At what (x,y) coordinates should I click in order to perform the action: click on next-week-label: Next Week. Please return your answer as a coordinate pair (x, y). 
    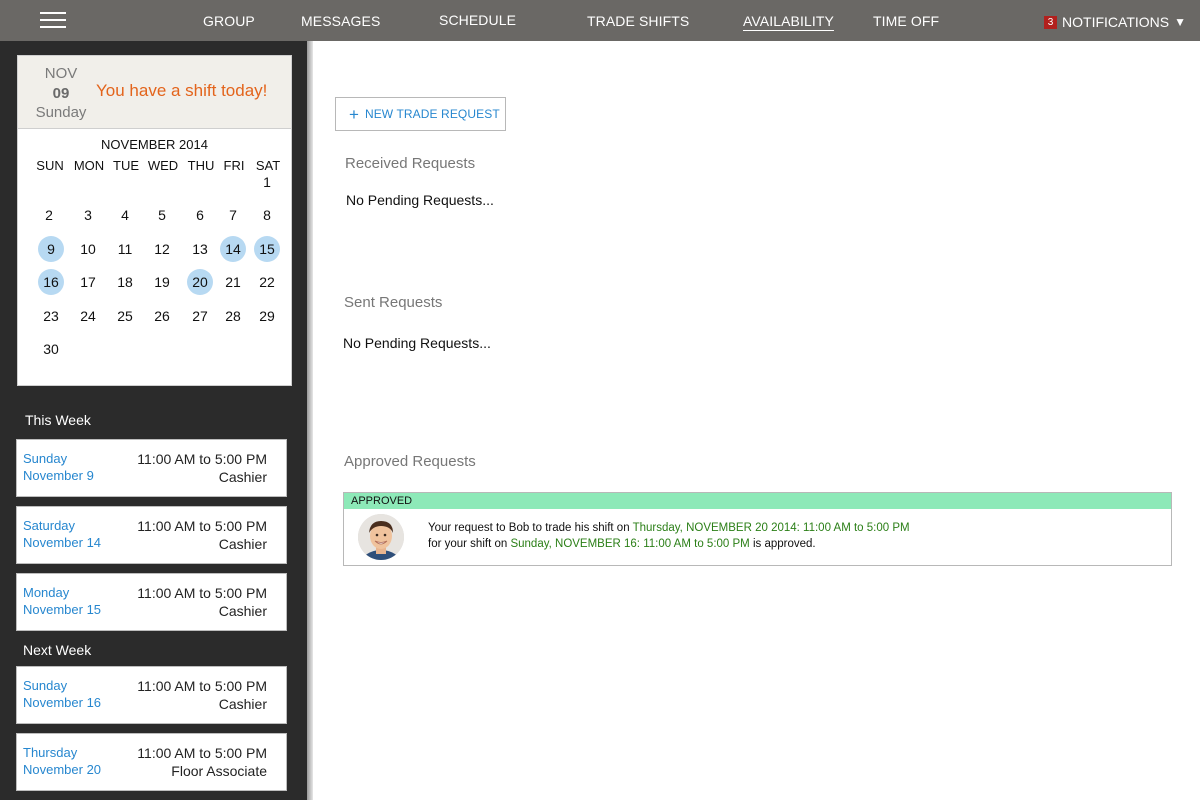
    Looking at the image, I should click on (57, 650).